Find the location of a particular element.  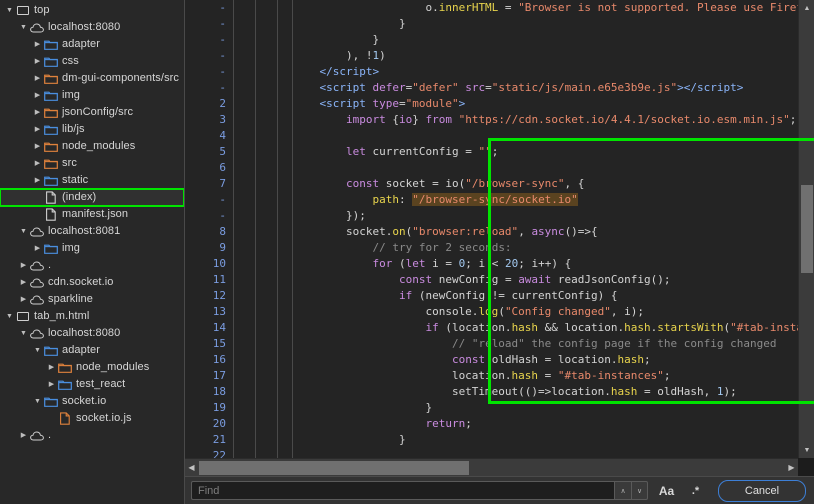

tree-item: ▶ css is located at coordinates (92, 61).